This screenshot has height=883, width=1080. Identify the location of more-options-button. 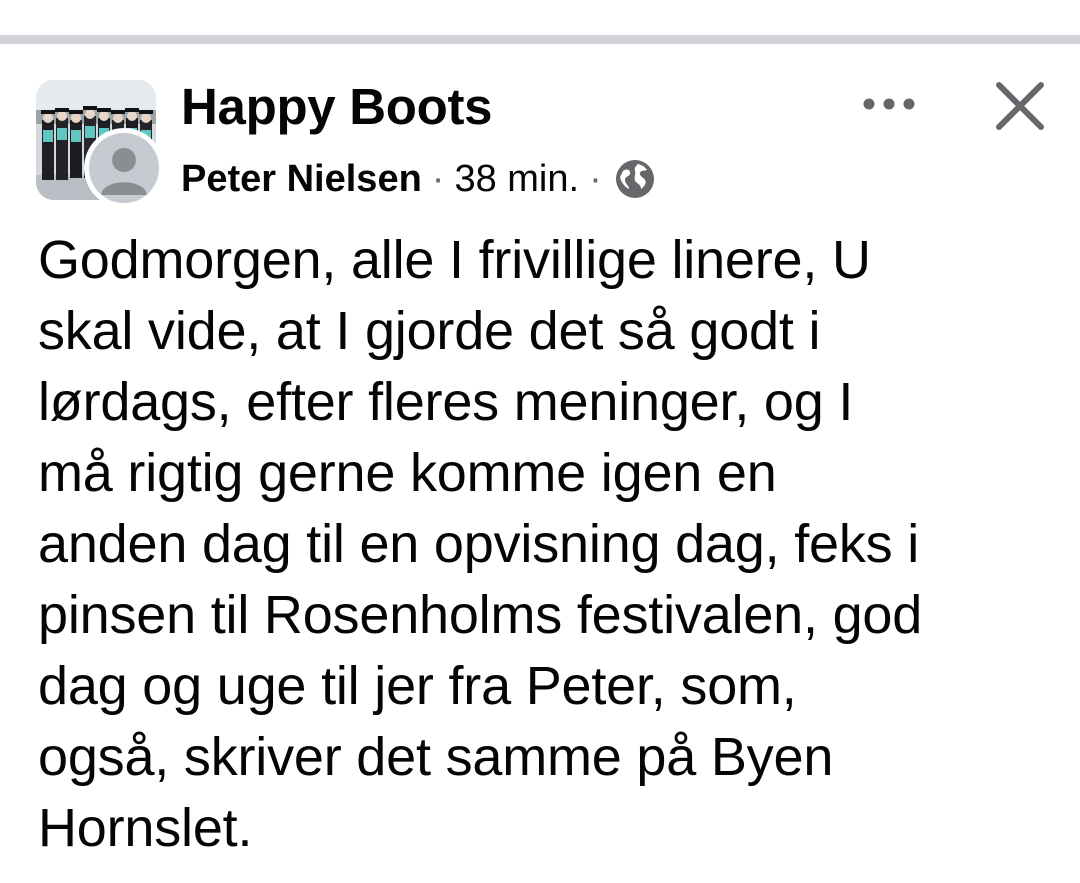
(889, 104).